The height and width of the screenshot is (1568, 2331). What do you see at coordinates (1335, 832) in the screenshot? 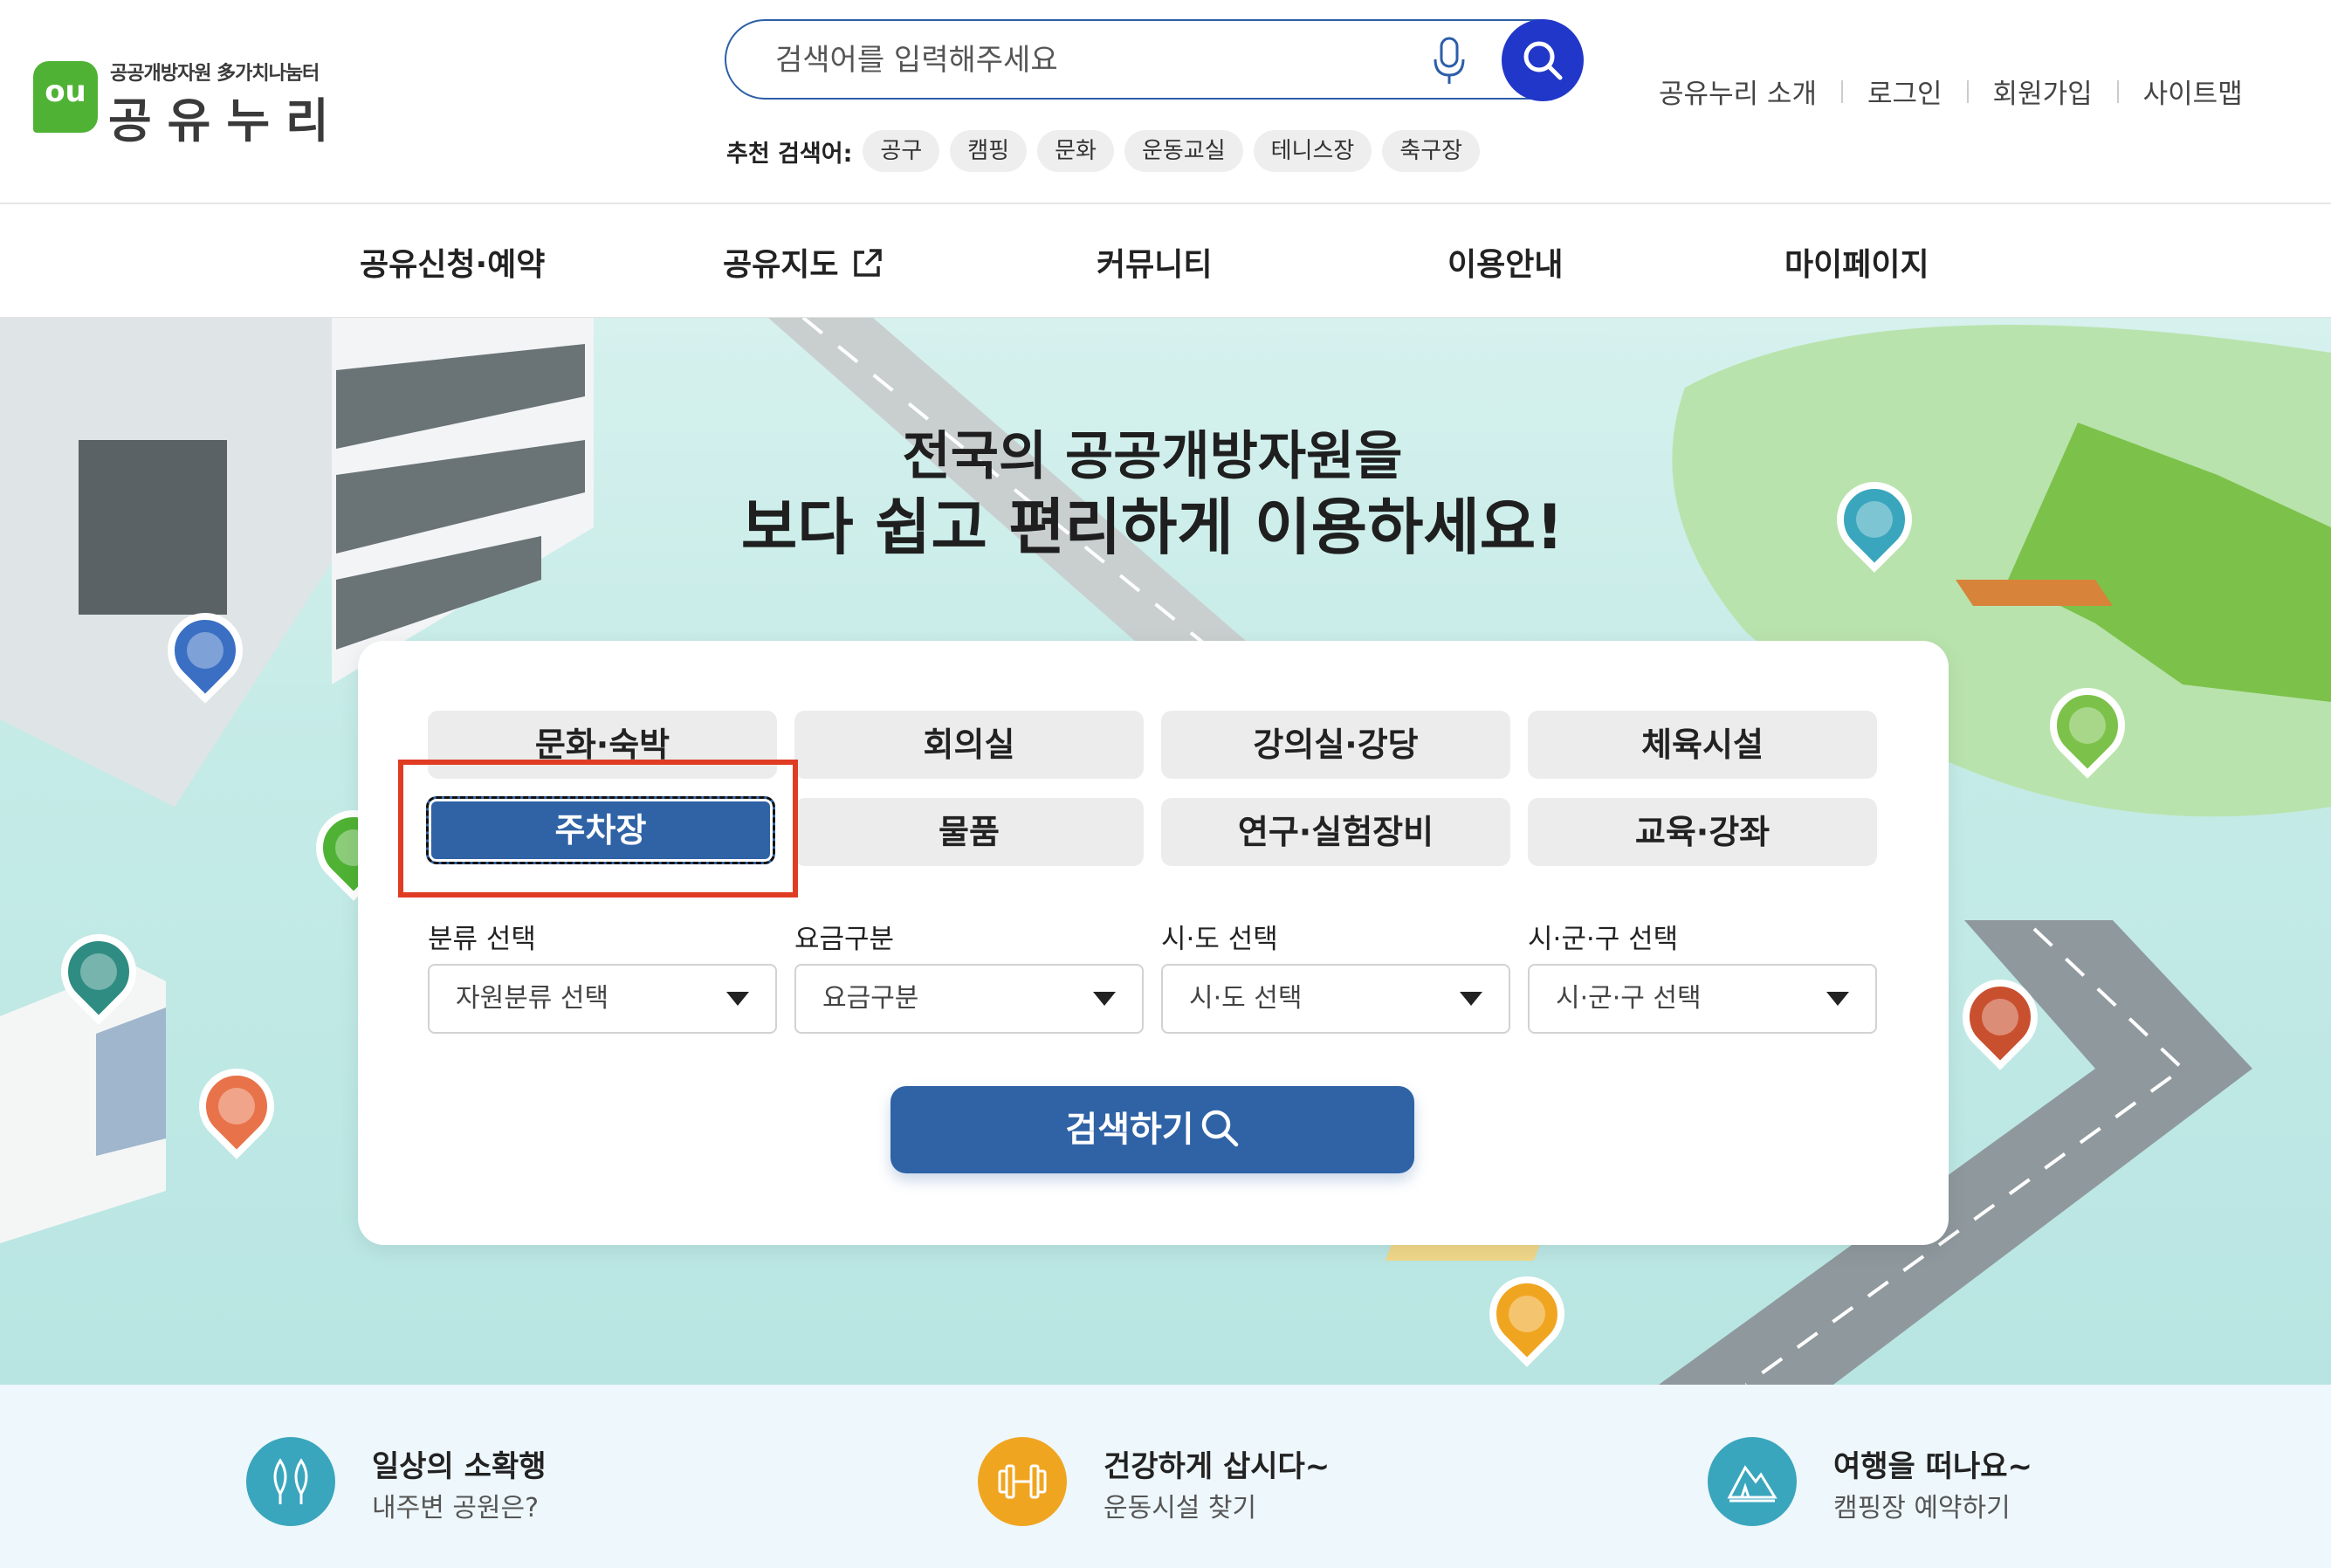
I see `category-research-equipment: 연구·실험장비` at bounding box center [1335, 832].